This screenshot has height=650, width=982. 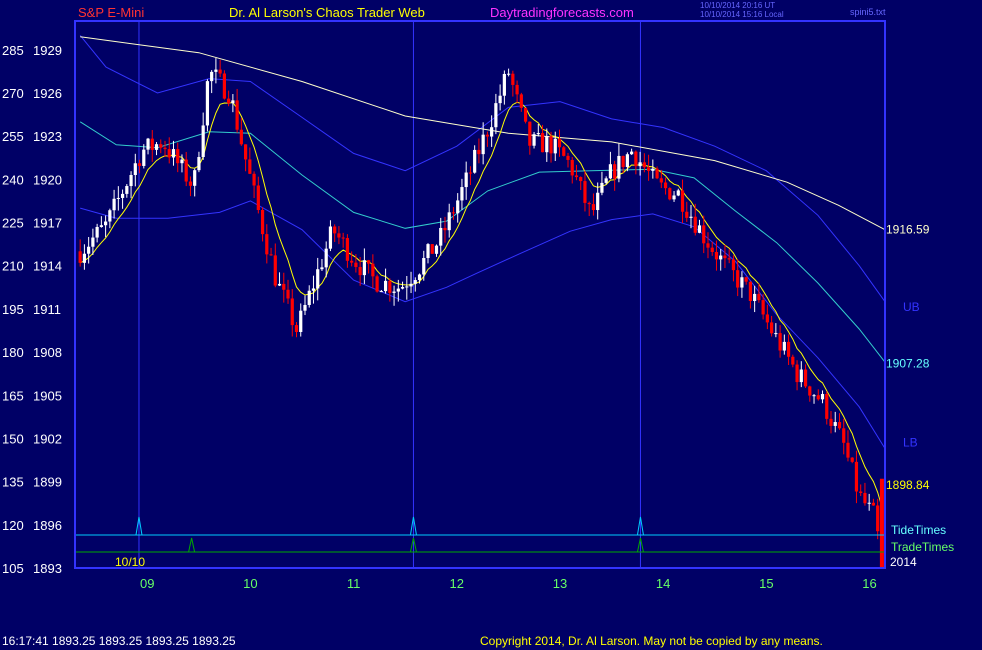 What do you see at coordinates (910, 442) in the screenshot?
I see `right-value-label: LB` at bounding box center [910, 442].